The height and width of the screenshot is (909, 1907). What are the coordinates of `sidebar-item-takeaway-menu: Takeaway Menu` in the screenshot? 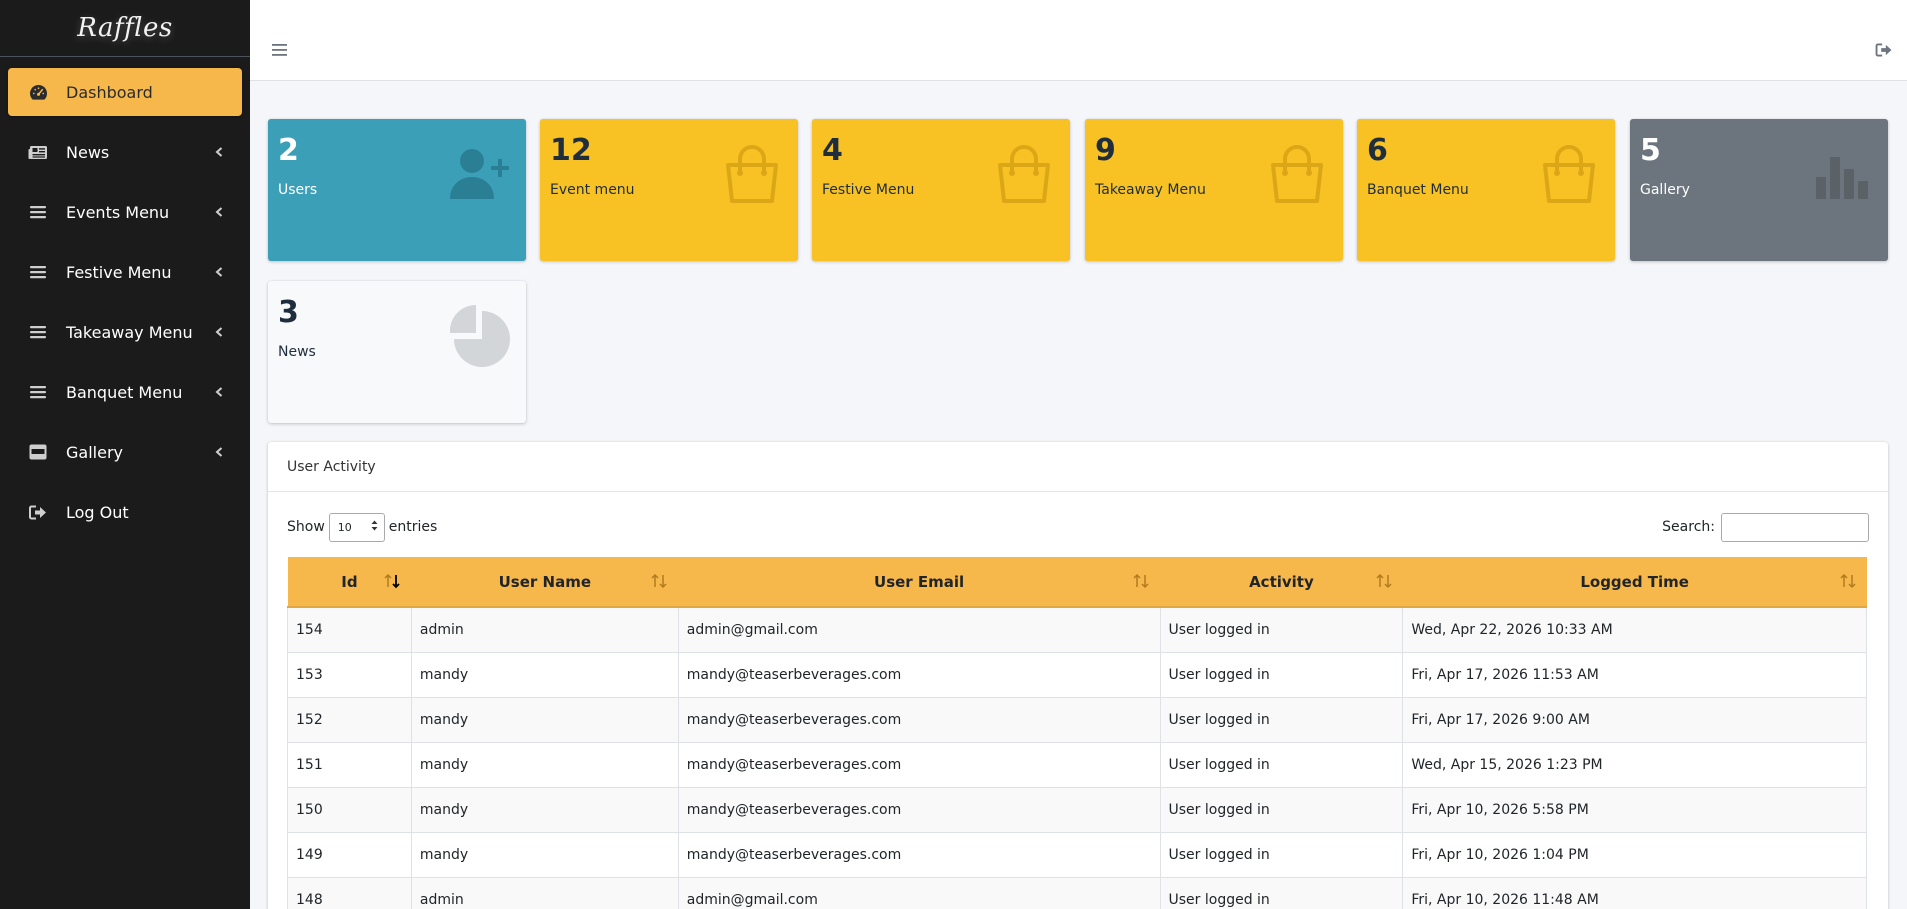 It's located at (125, 332).